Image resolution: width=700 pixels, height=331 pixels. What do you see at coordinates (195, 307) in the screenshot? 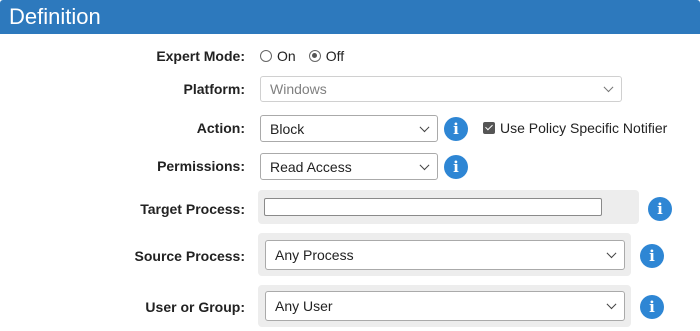
I see `user-or-group-label: User or Group:` at bounding box center [195, 307].